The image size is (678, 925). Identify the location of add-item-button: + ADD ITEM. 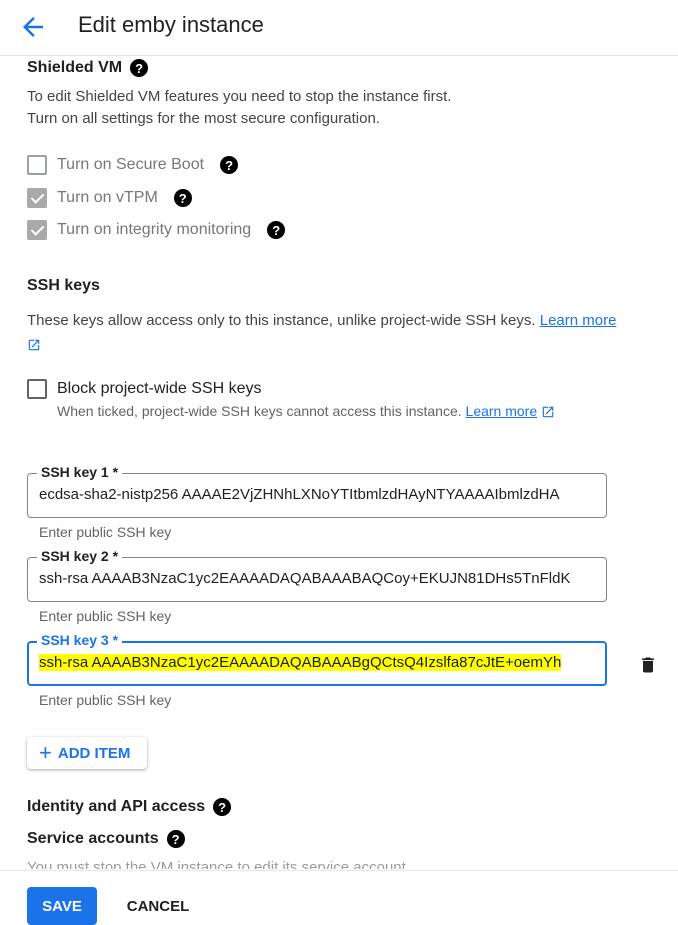
(87, 753).